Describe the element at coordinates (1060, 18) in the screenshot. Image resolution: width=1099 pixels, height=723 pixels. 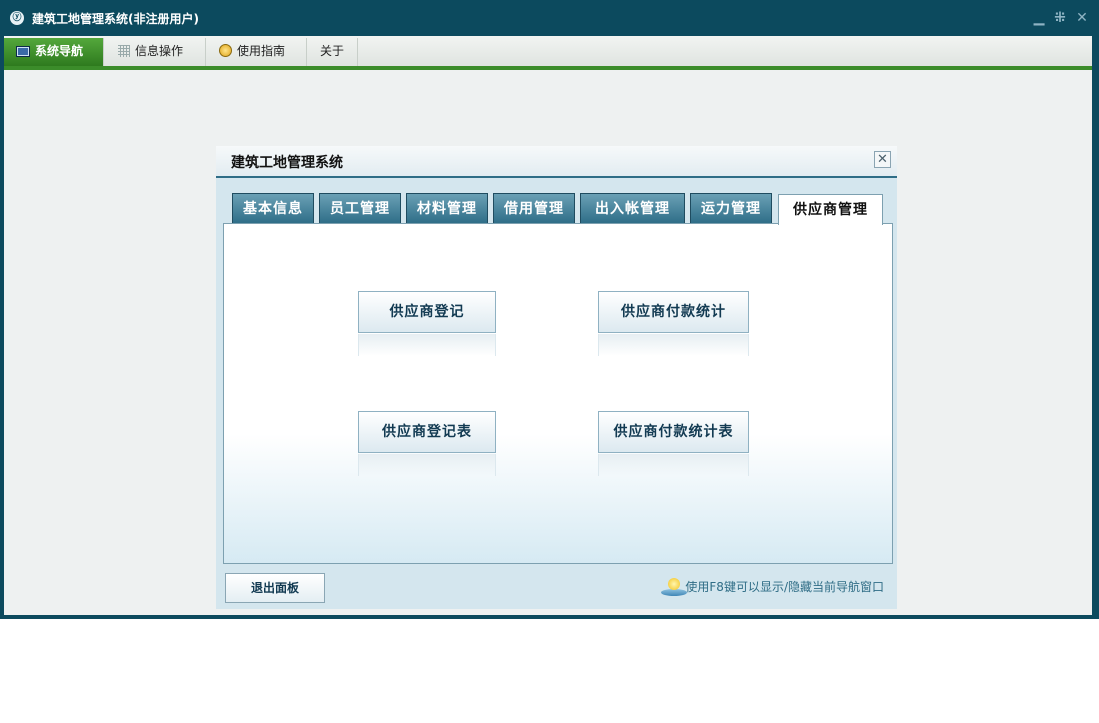
I see `restore-button: ⁜` at that location.